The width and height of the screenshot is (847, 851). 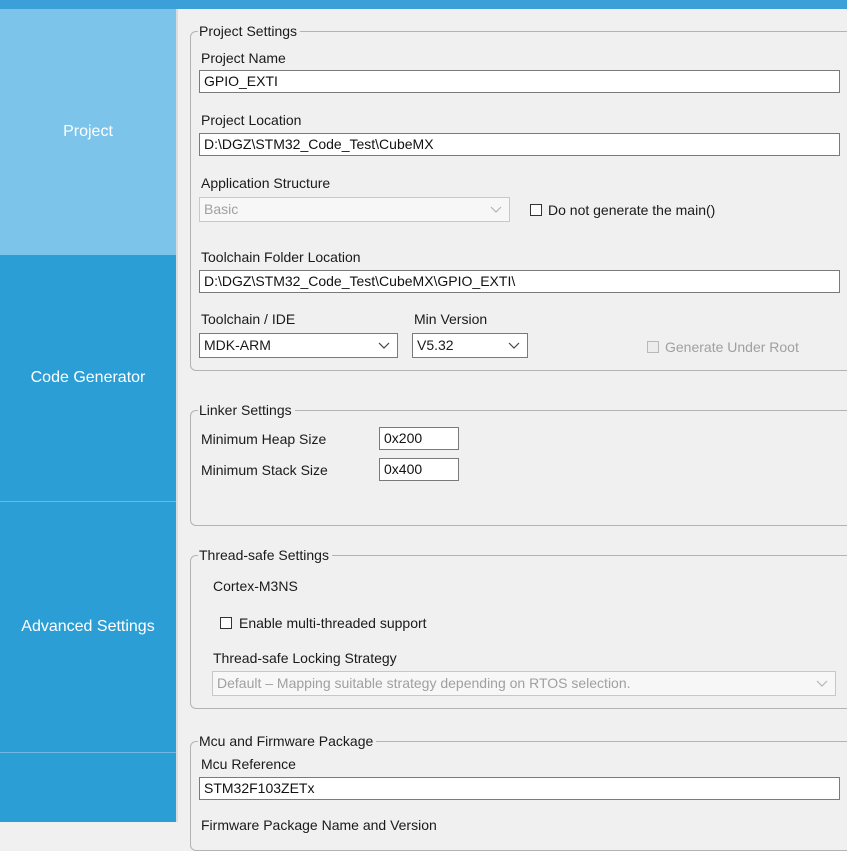 What do you see at coordinates (264, 470) in the screenshot?
I see `stack-size-label: Minimum Stack Size` at bounding box center [264, 470].